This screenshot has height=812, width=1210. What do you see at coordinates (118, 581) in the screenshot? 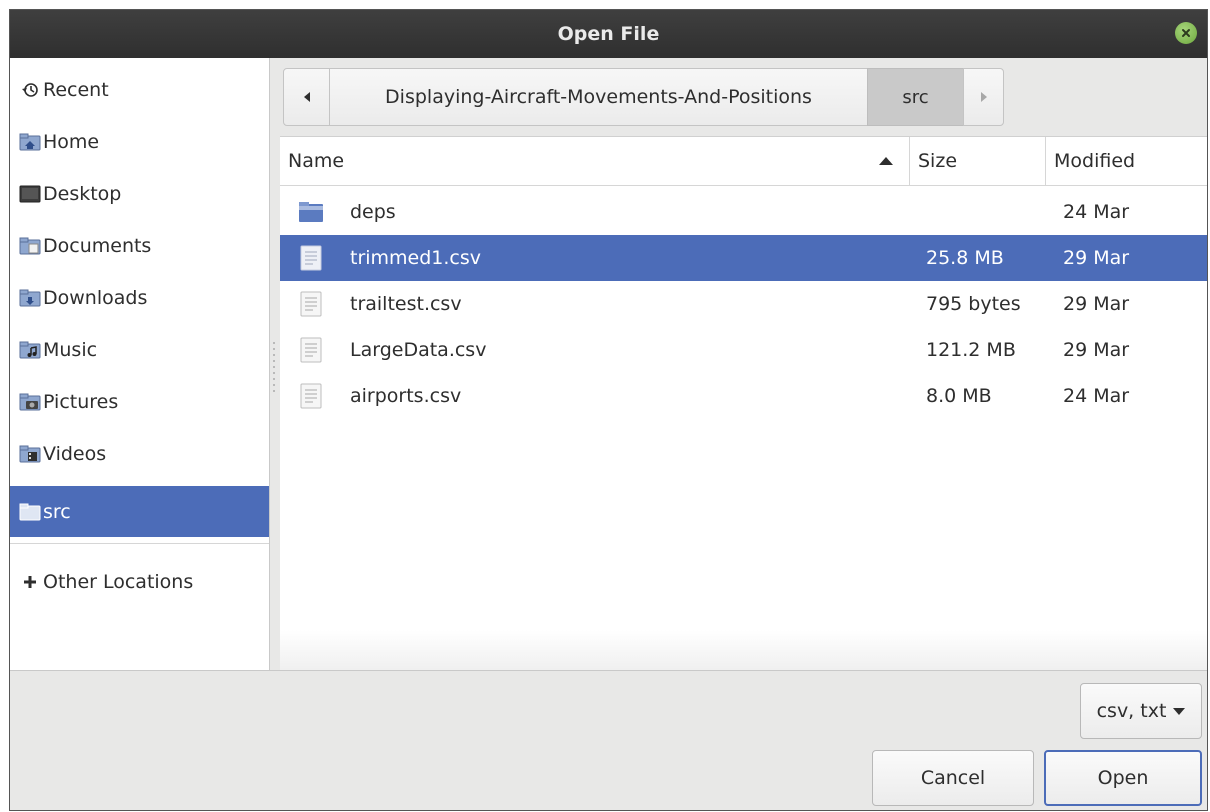
I see `sidebar-item-label: Other Locations` at bounding box center [118, 581].